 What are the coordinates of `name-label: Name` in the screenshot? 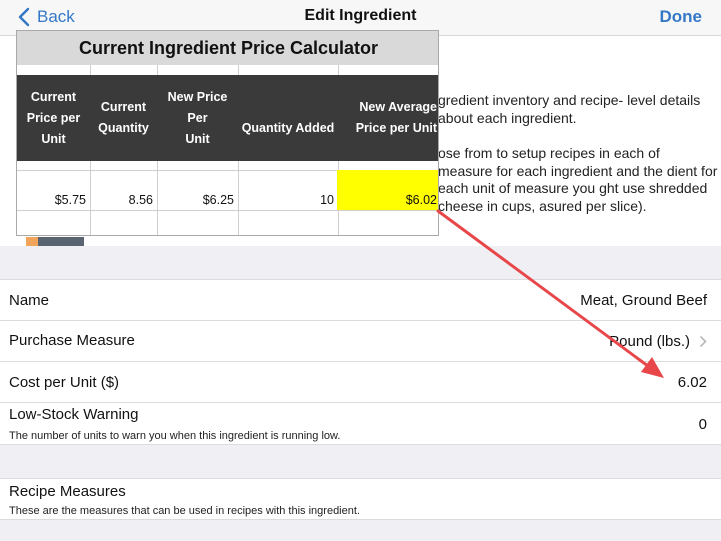 It's located at (29, 300).